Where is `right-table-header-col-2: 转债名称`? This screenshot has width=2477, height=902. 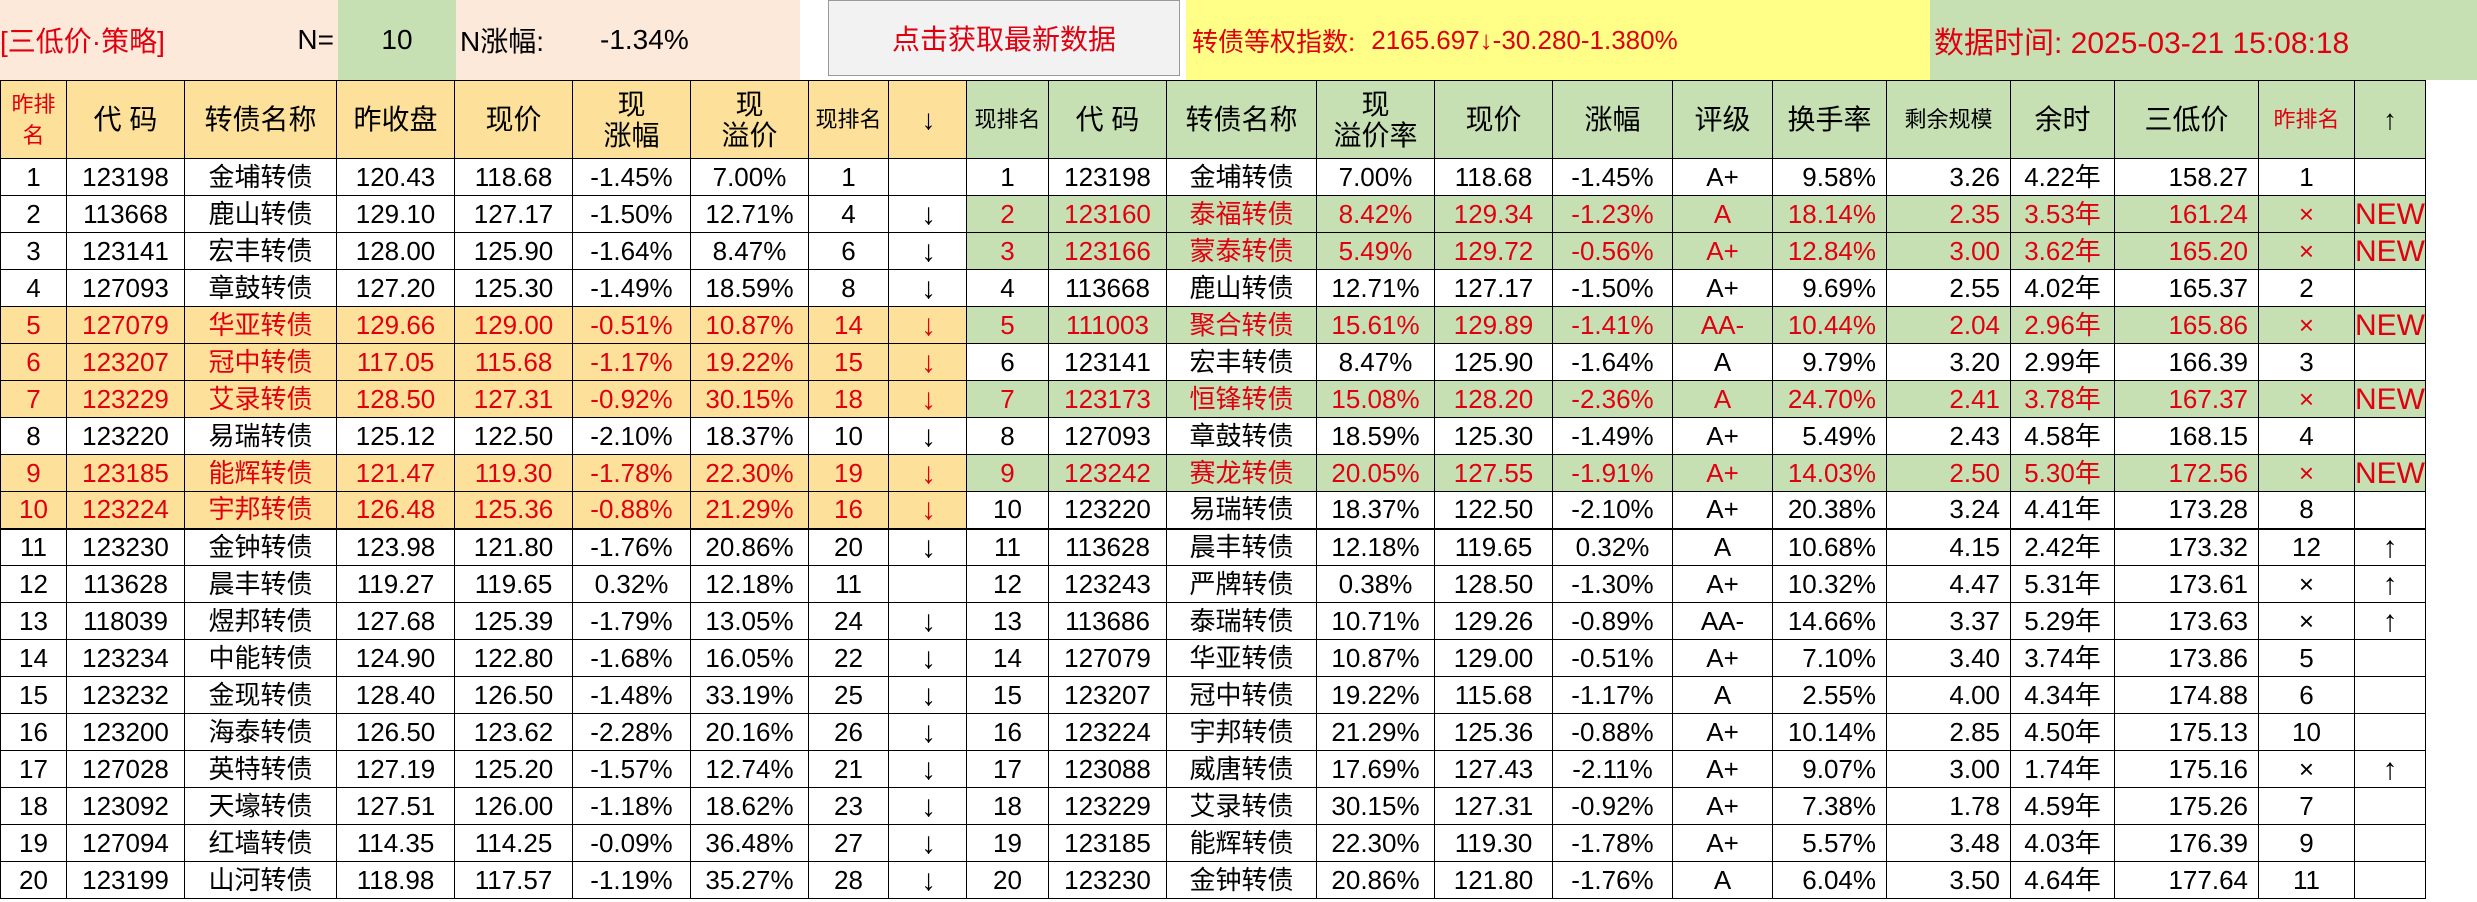
right-table-header-col-2: 转债名称 is located at coordinates (1241, 119).